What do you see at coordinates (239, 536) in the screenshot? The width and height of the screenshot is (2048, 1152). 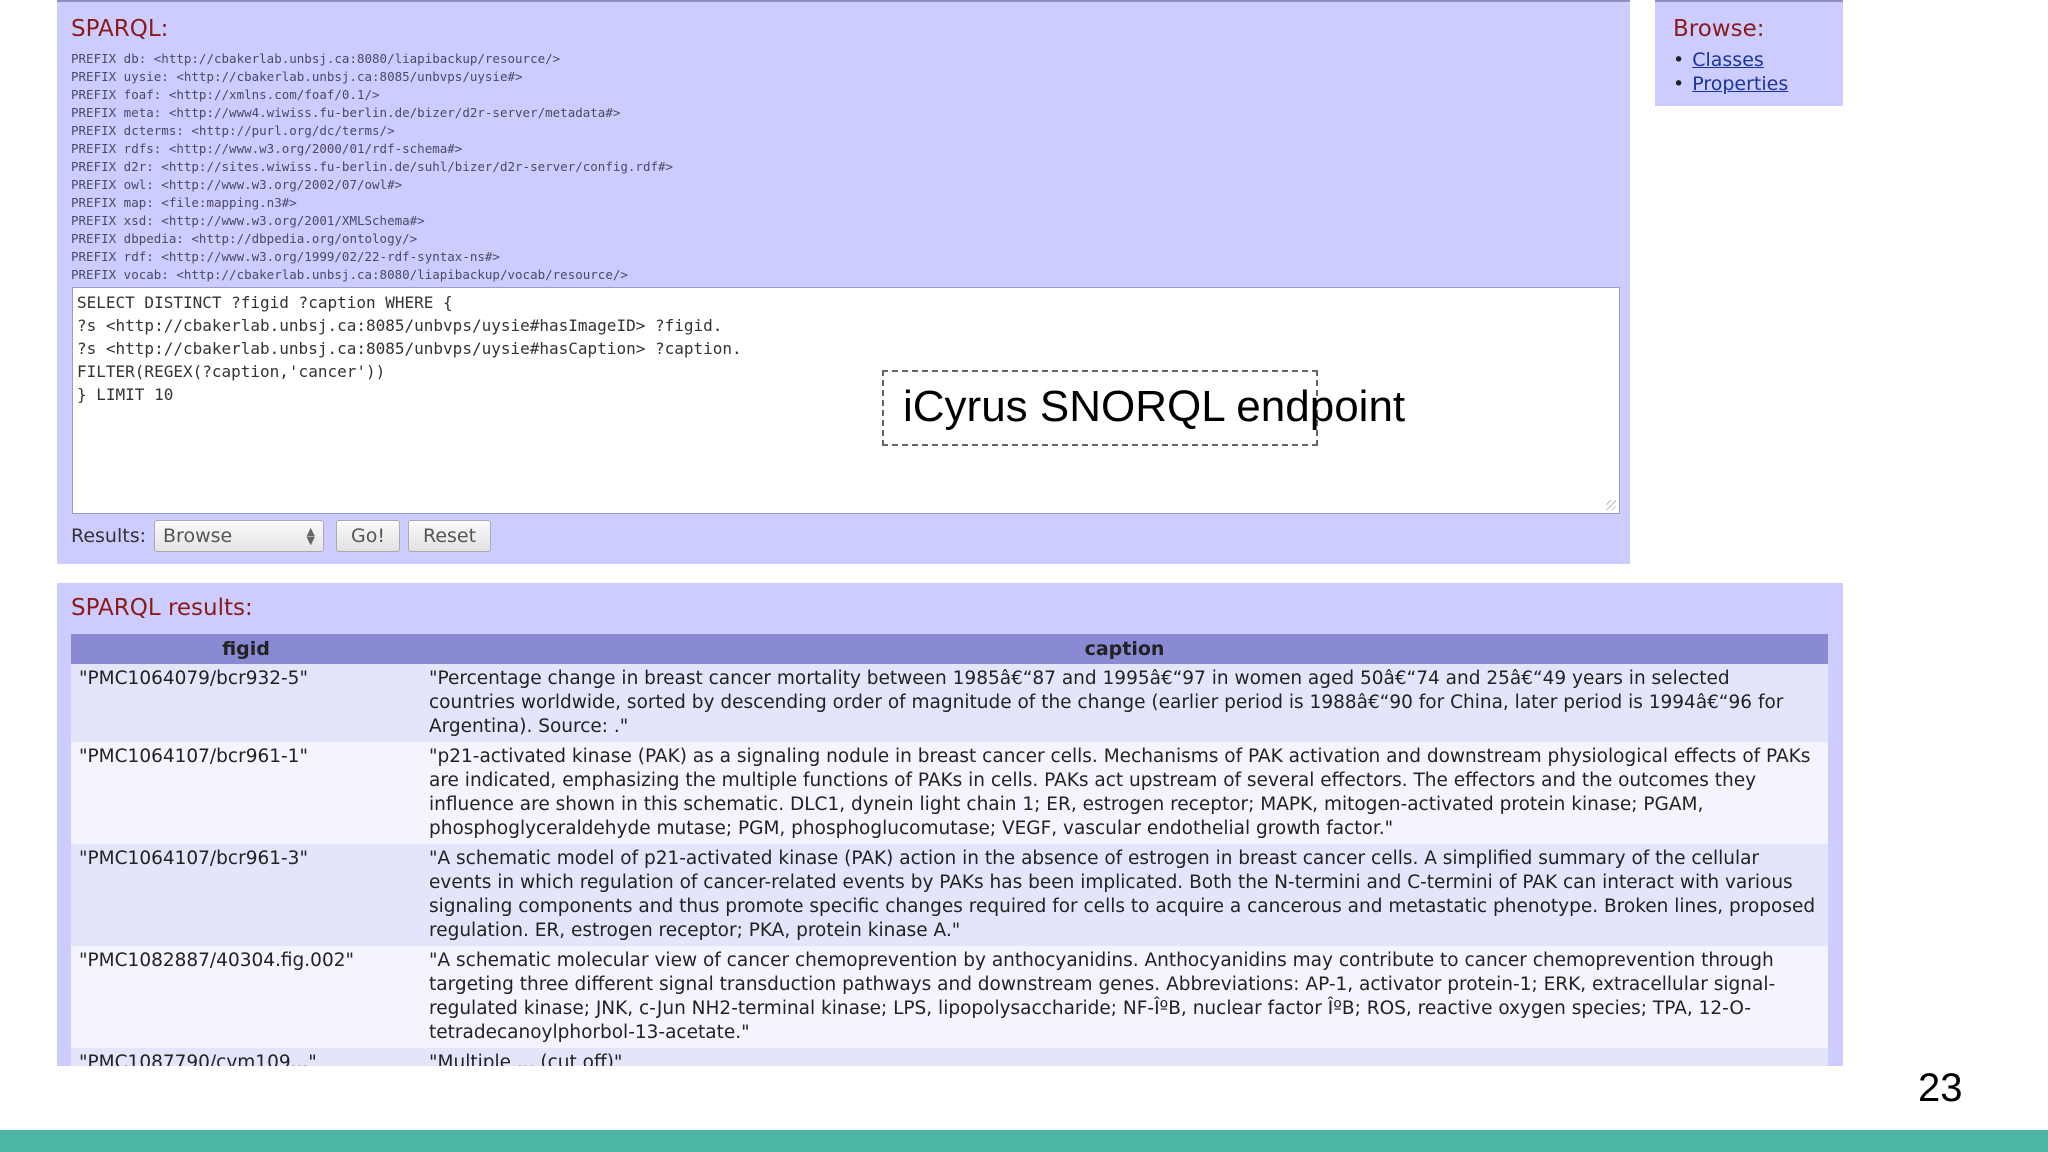 I see `results-format-select: Browse ▲ ▼` at bounding box center [239, 536].